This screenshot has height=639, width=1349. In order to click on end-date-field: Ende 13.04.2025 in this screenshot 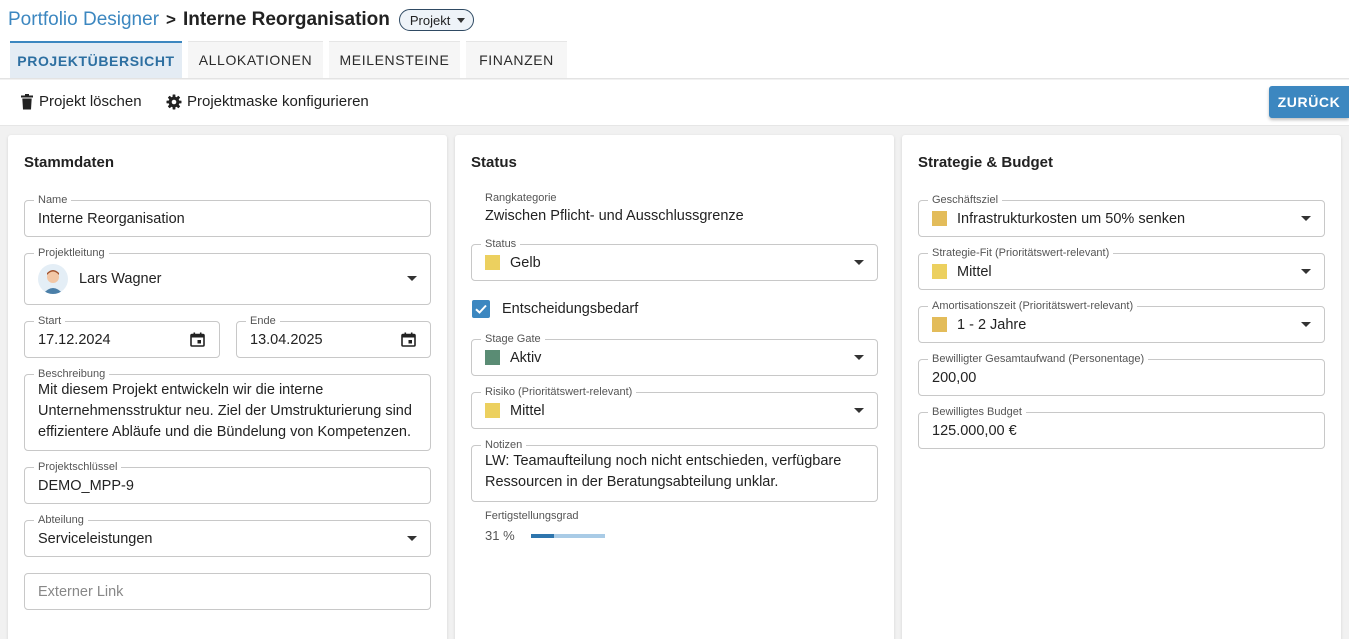, I will do `click(333, 336)`.